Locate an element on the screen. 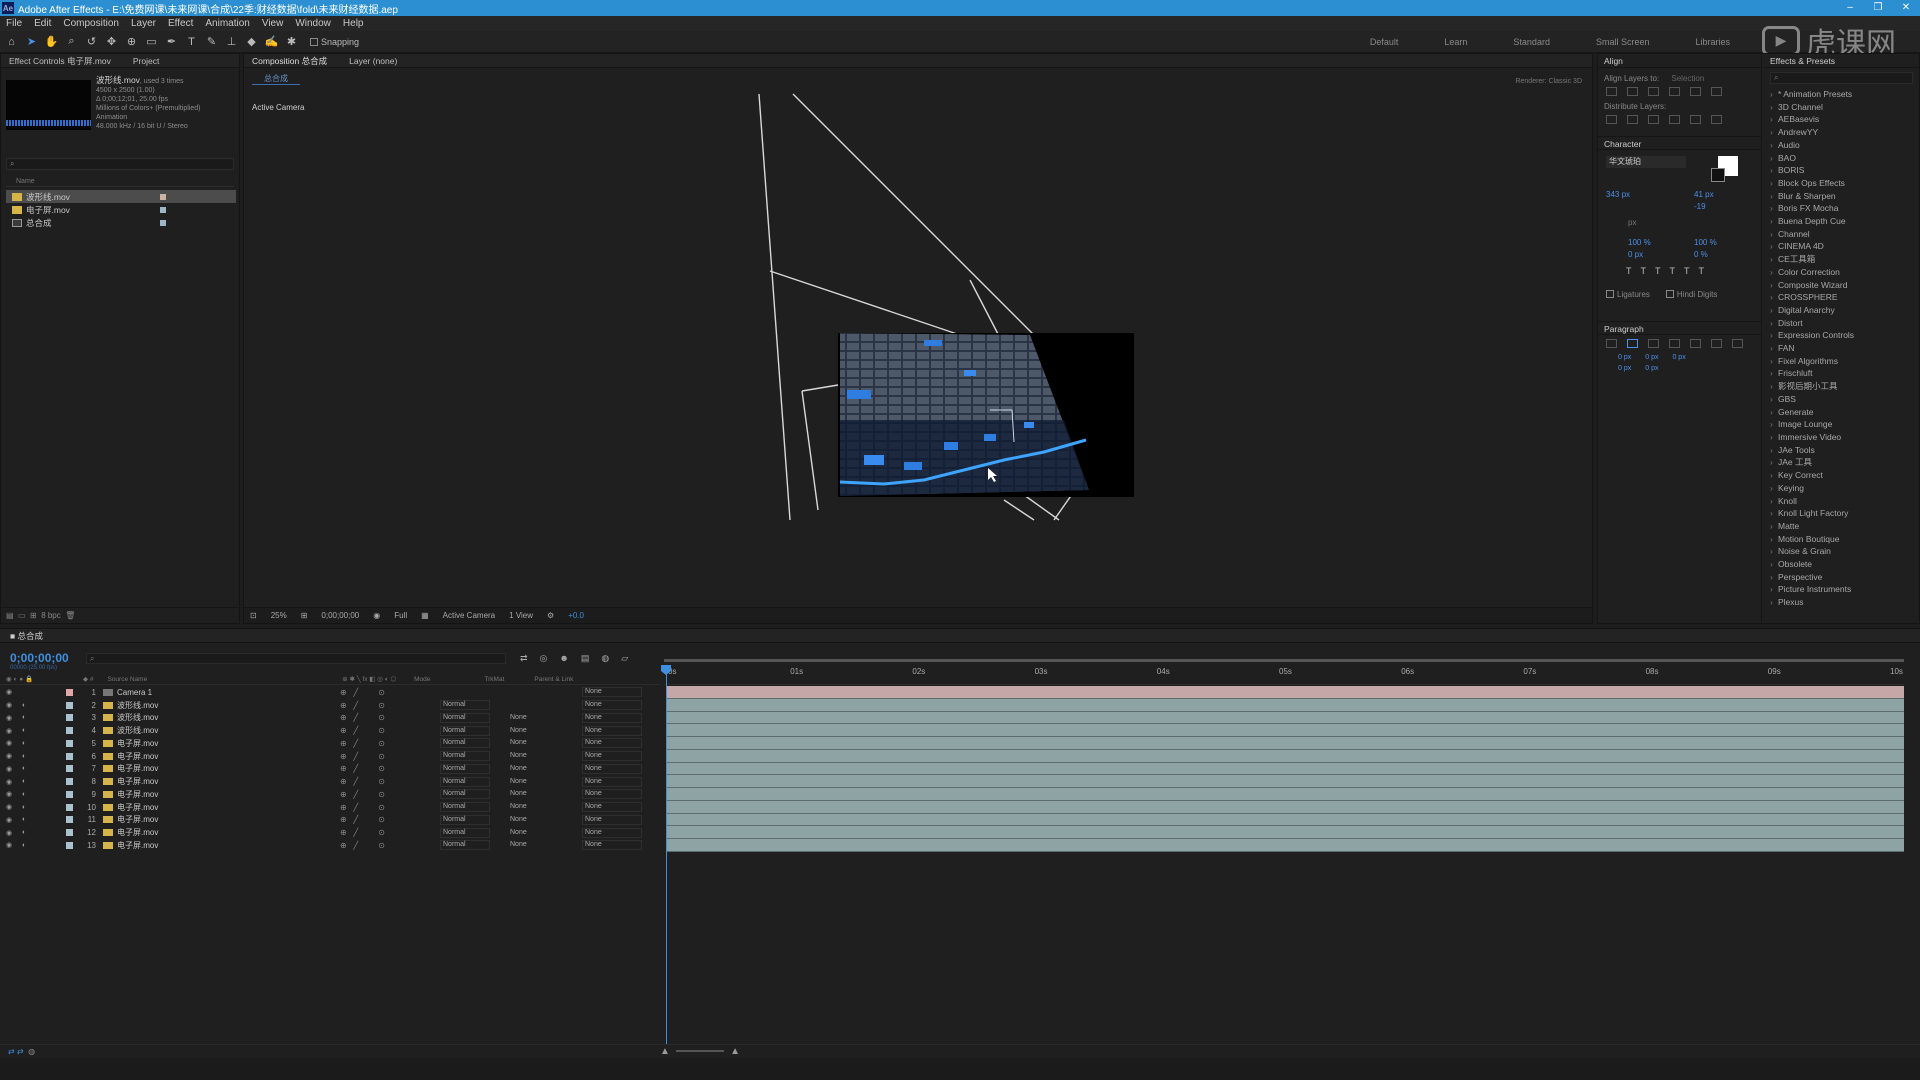 Image resolution: width=1920 pixels, height=1080 pixels. leading-field: 41 px is located at coordinates (1704, 194).